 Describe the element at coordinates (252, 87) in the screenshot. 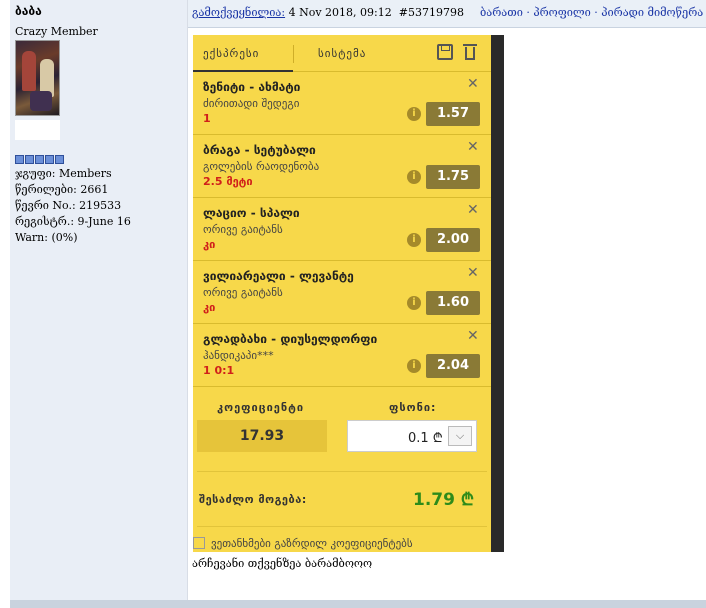

I see `bet-match: ზენიტი - ახმატი` at that location.